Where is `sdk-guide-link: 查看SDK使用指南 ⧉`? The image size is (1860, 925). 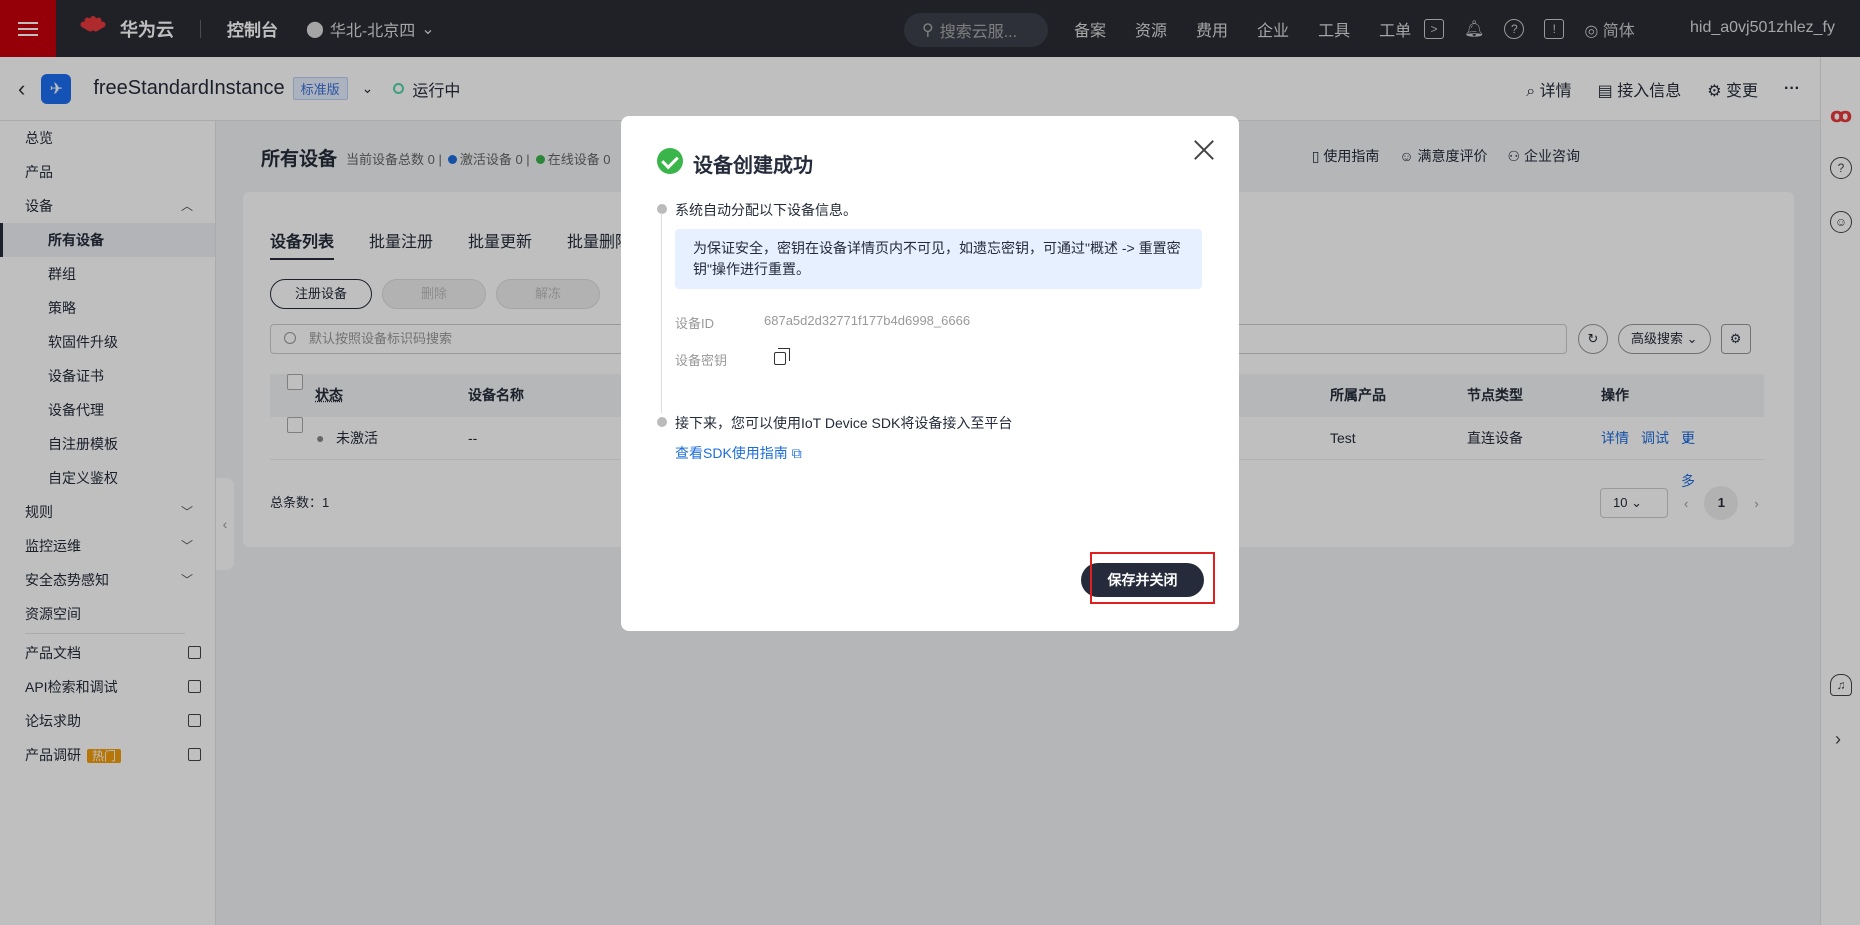
sdk-guide-link: 查看SDK使用指南 ⧉ is located at coordinates (738, 453).